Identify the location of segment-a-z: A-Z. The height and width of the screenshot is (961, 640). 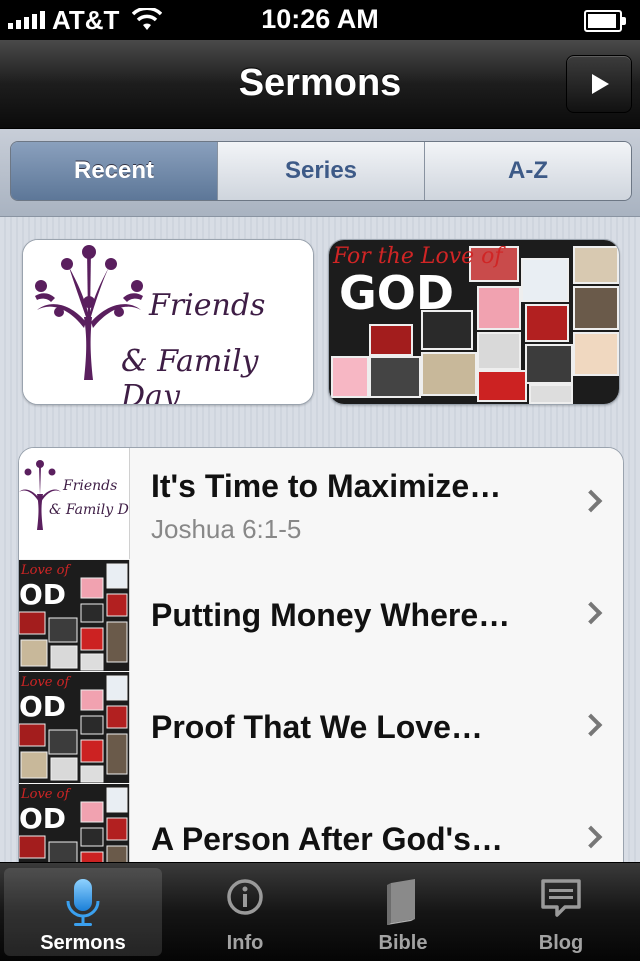
(527, 171).